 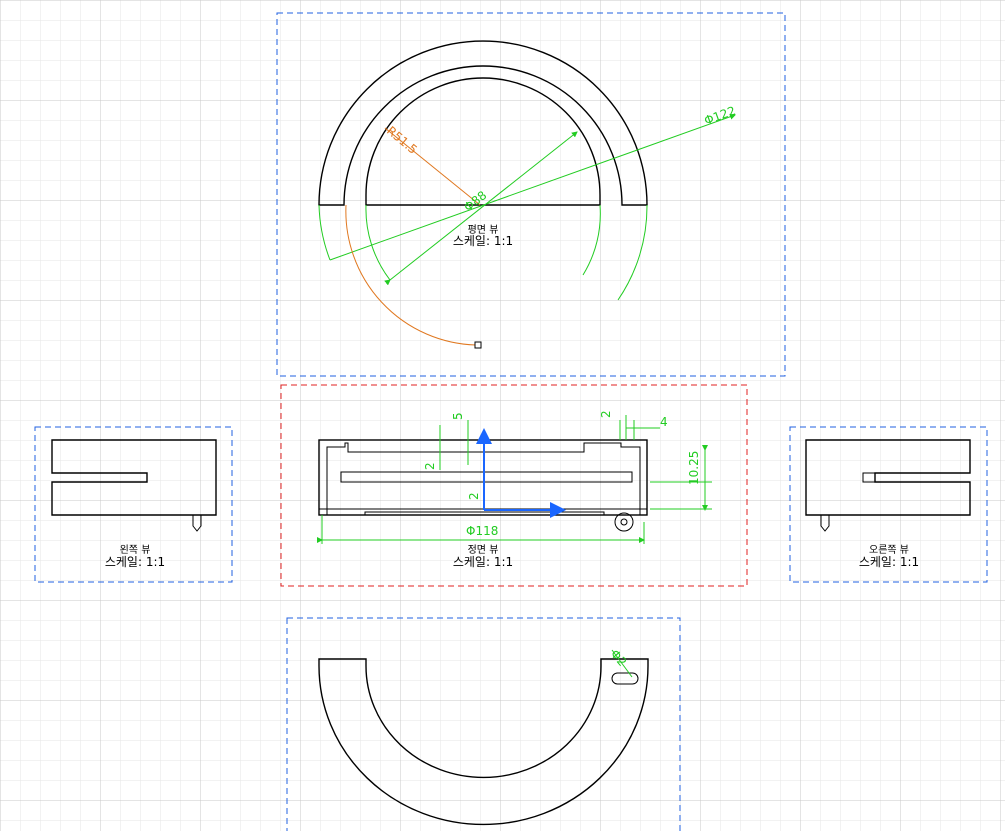 I want to click on right-view-scale: 스케일: 1:1, so click(x=889, y=562).